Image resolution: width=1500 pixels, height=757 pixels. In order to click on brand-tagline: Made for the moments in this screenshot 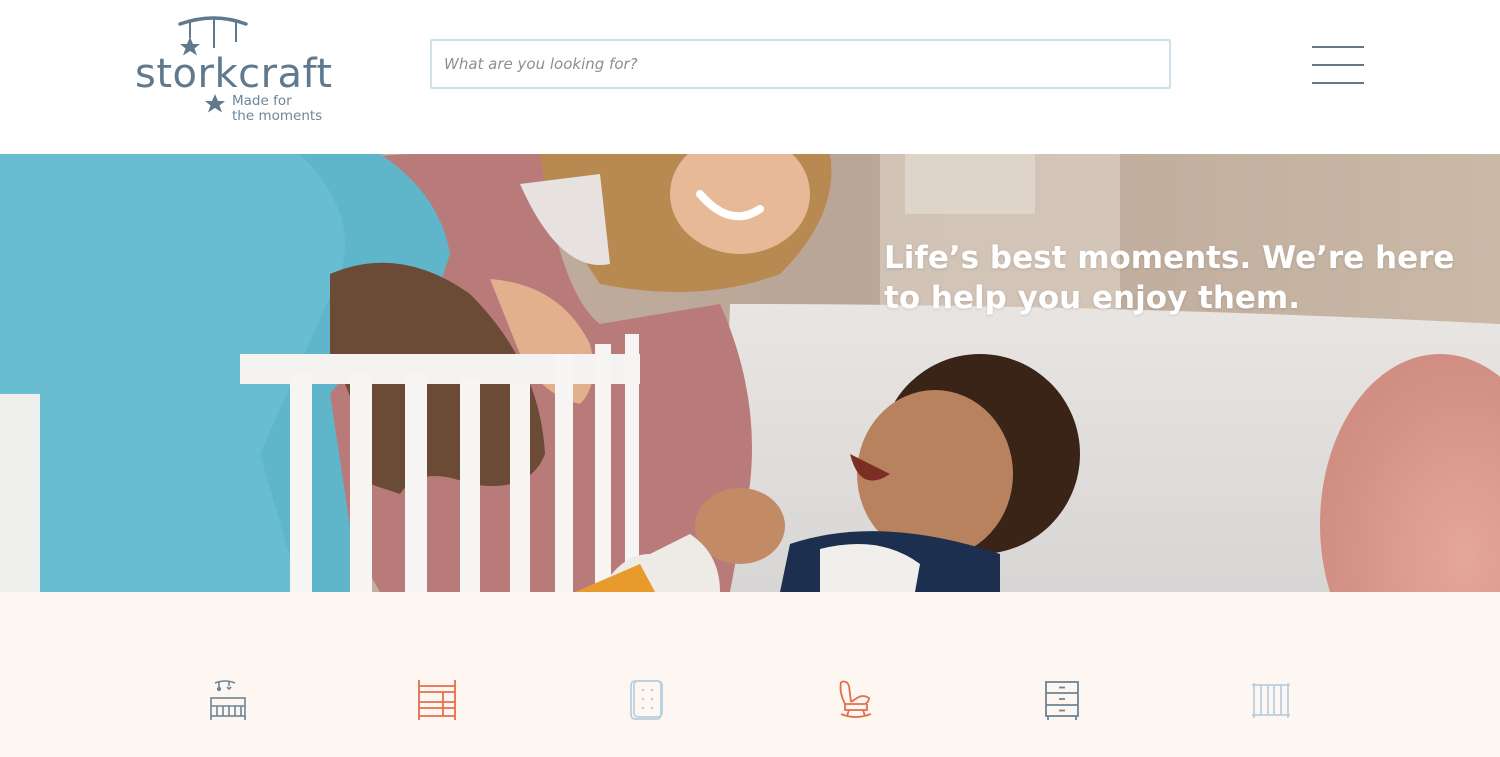, I will do `click(277, 109)`.